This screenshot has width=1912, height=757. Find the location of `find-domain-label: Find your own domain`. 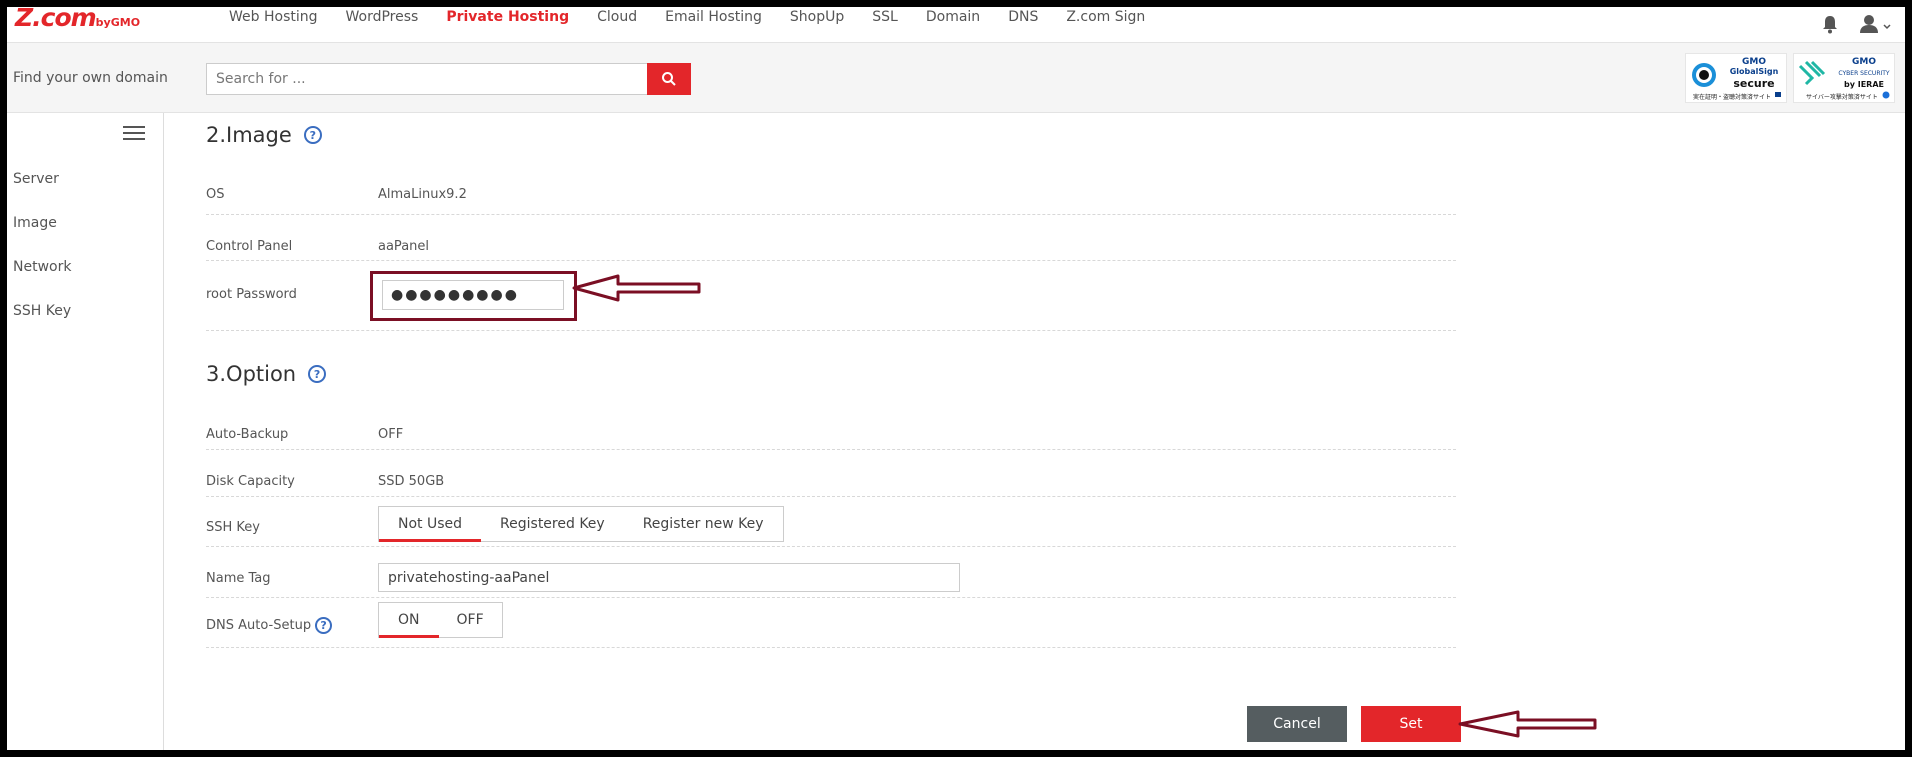

find-domain-label: Find your own domain is located at coordinates (90, 78).